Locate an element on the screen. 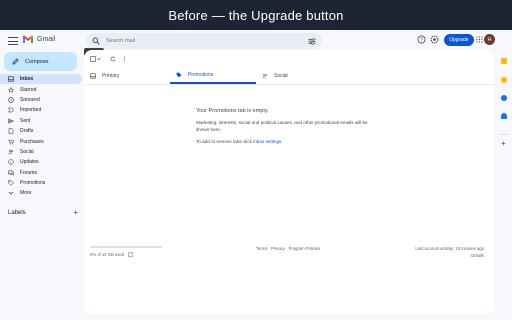 Image resolution: width=512 pixels, height=320 pixels. sidebar-item-updates: i Updates is located at coordinates (41, 162).